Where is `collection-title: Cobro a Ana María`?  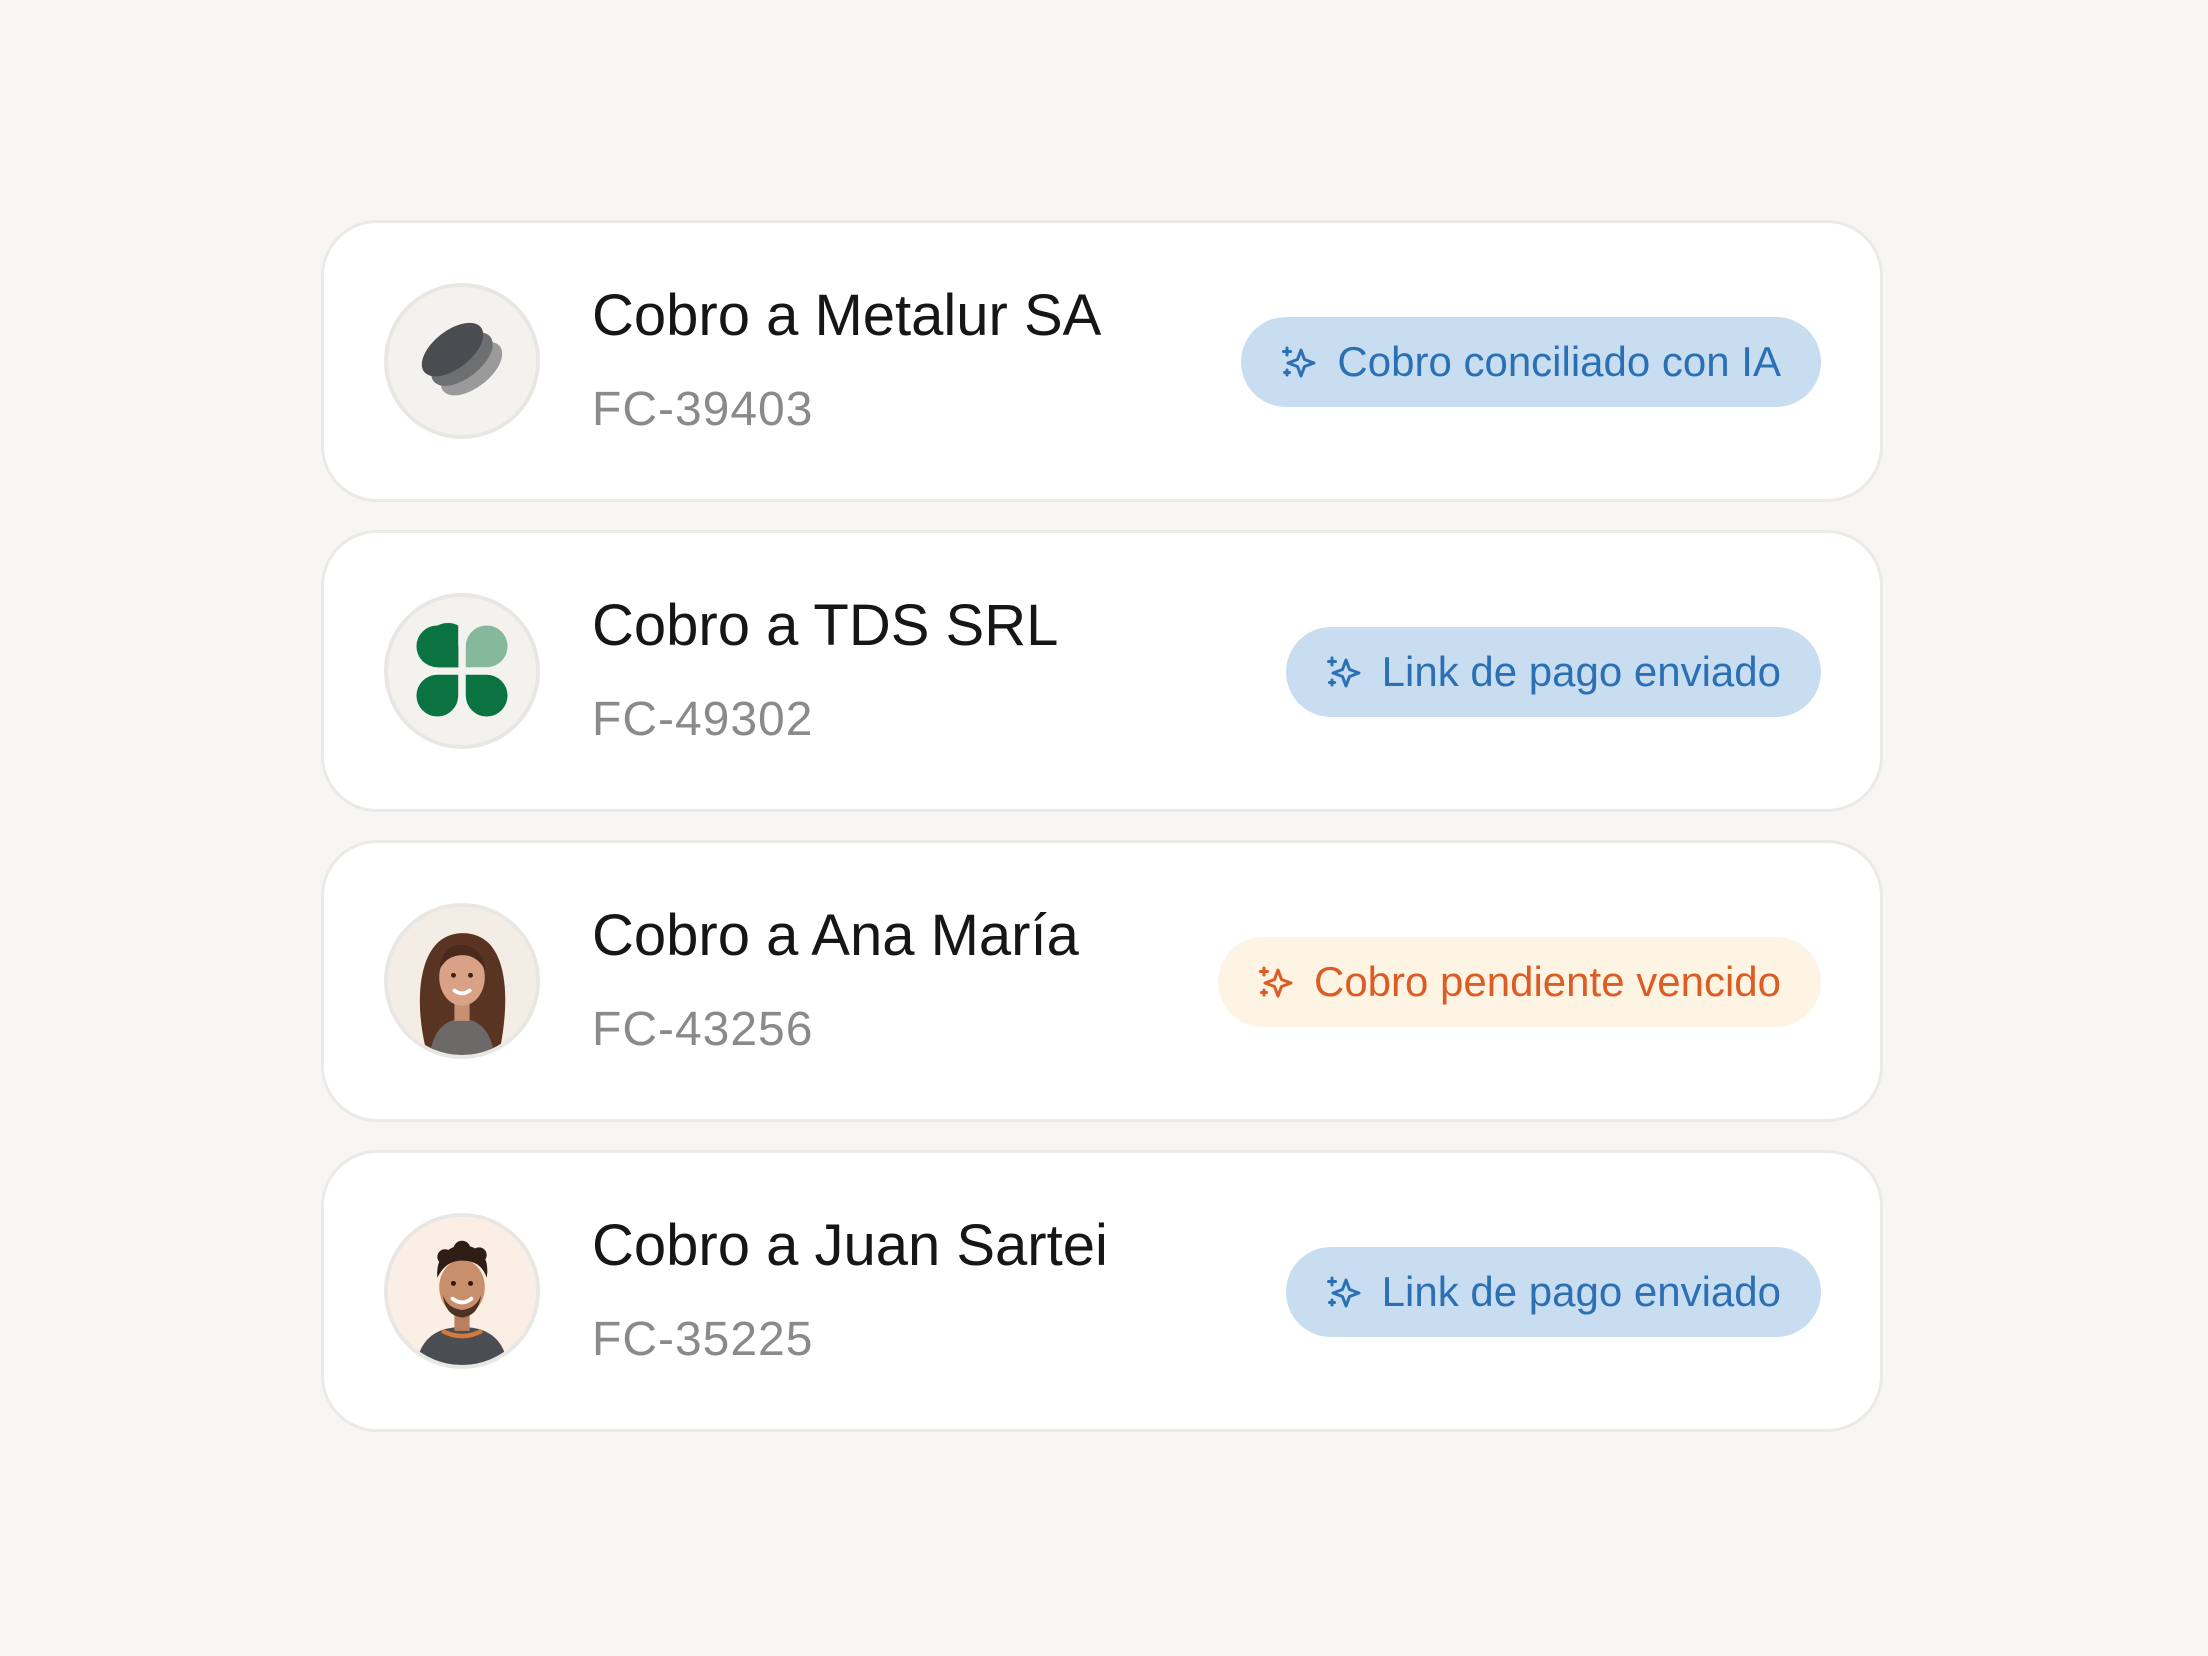 collection-title: Cobro a Ana María is located at coordinates (835, 935).